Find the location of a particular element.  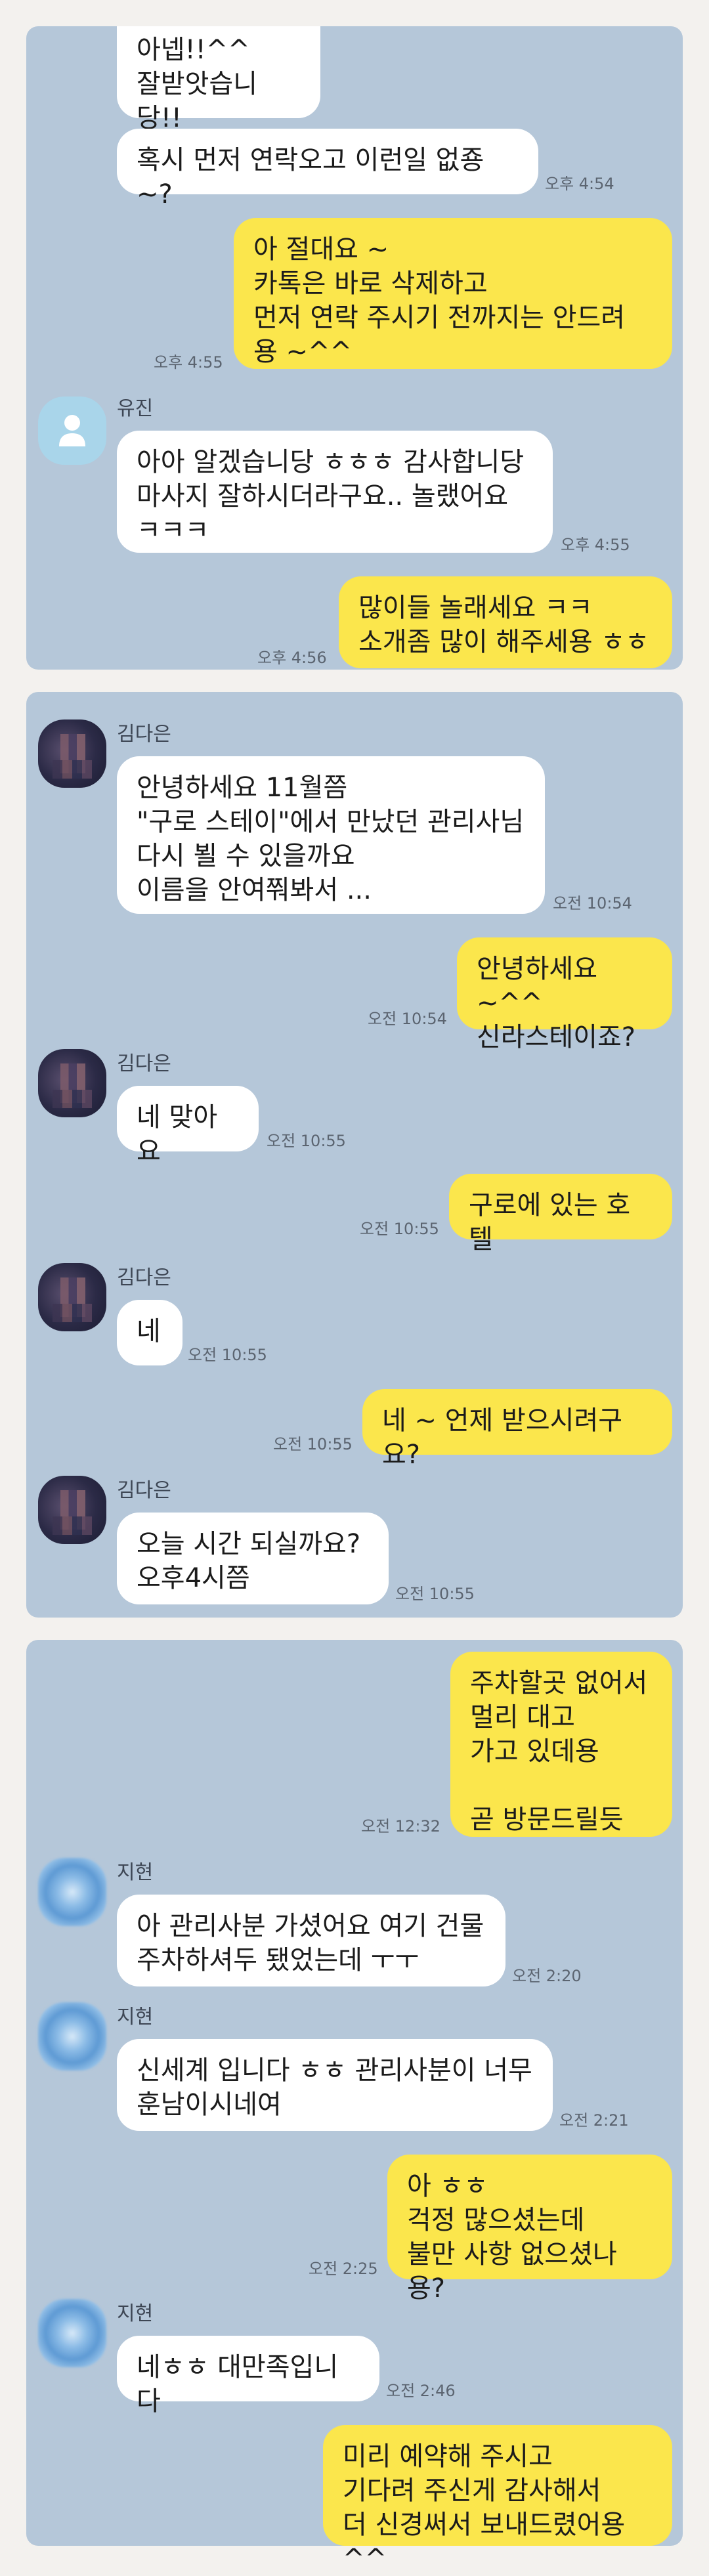

message-bubble: 네 is located at coordinates (150, 1332).